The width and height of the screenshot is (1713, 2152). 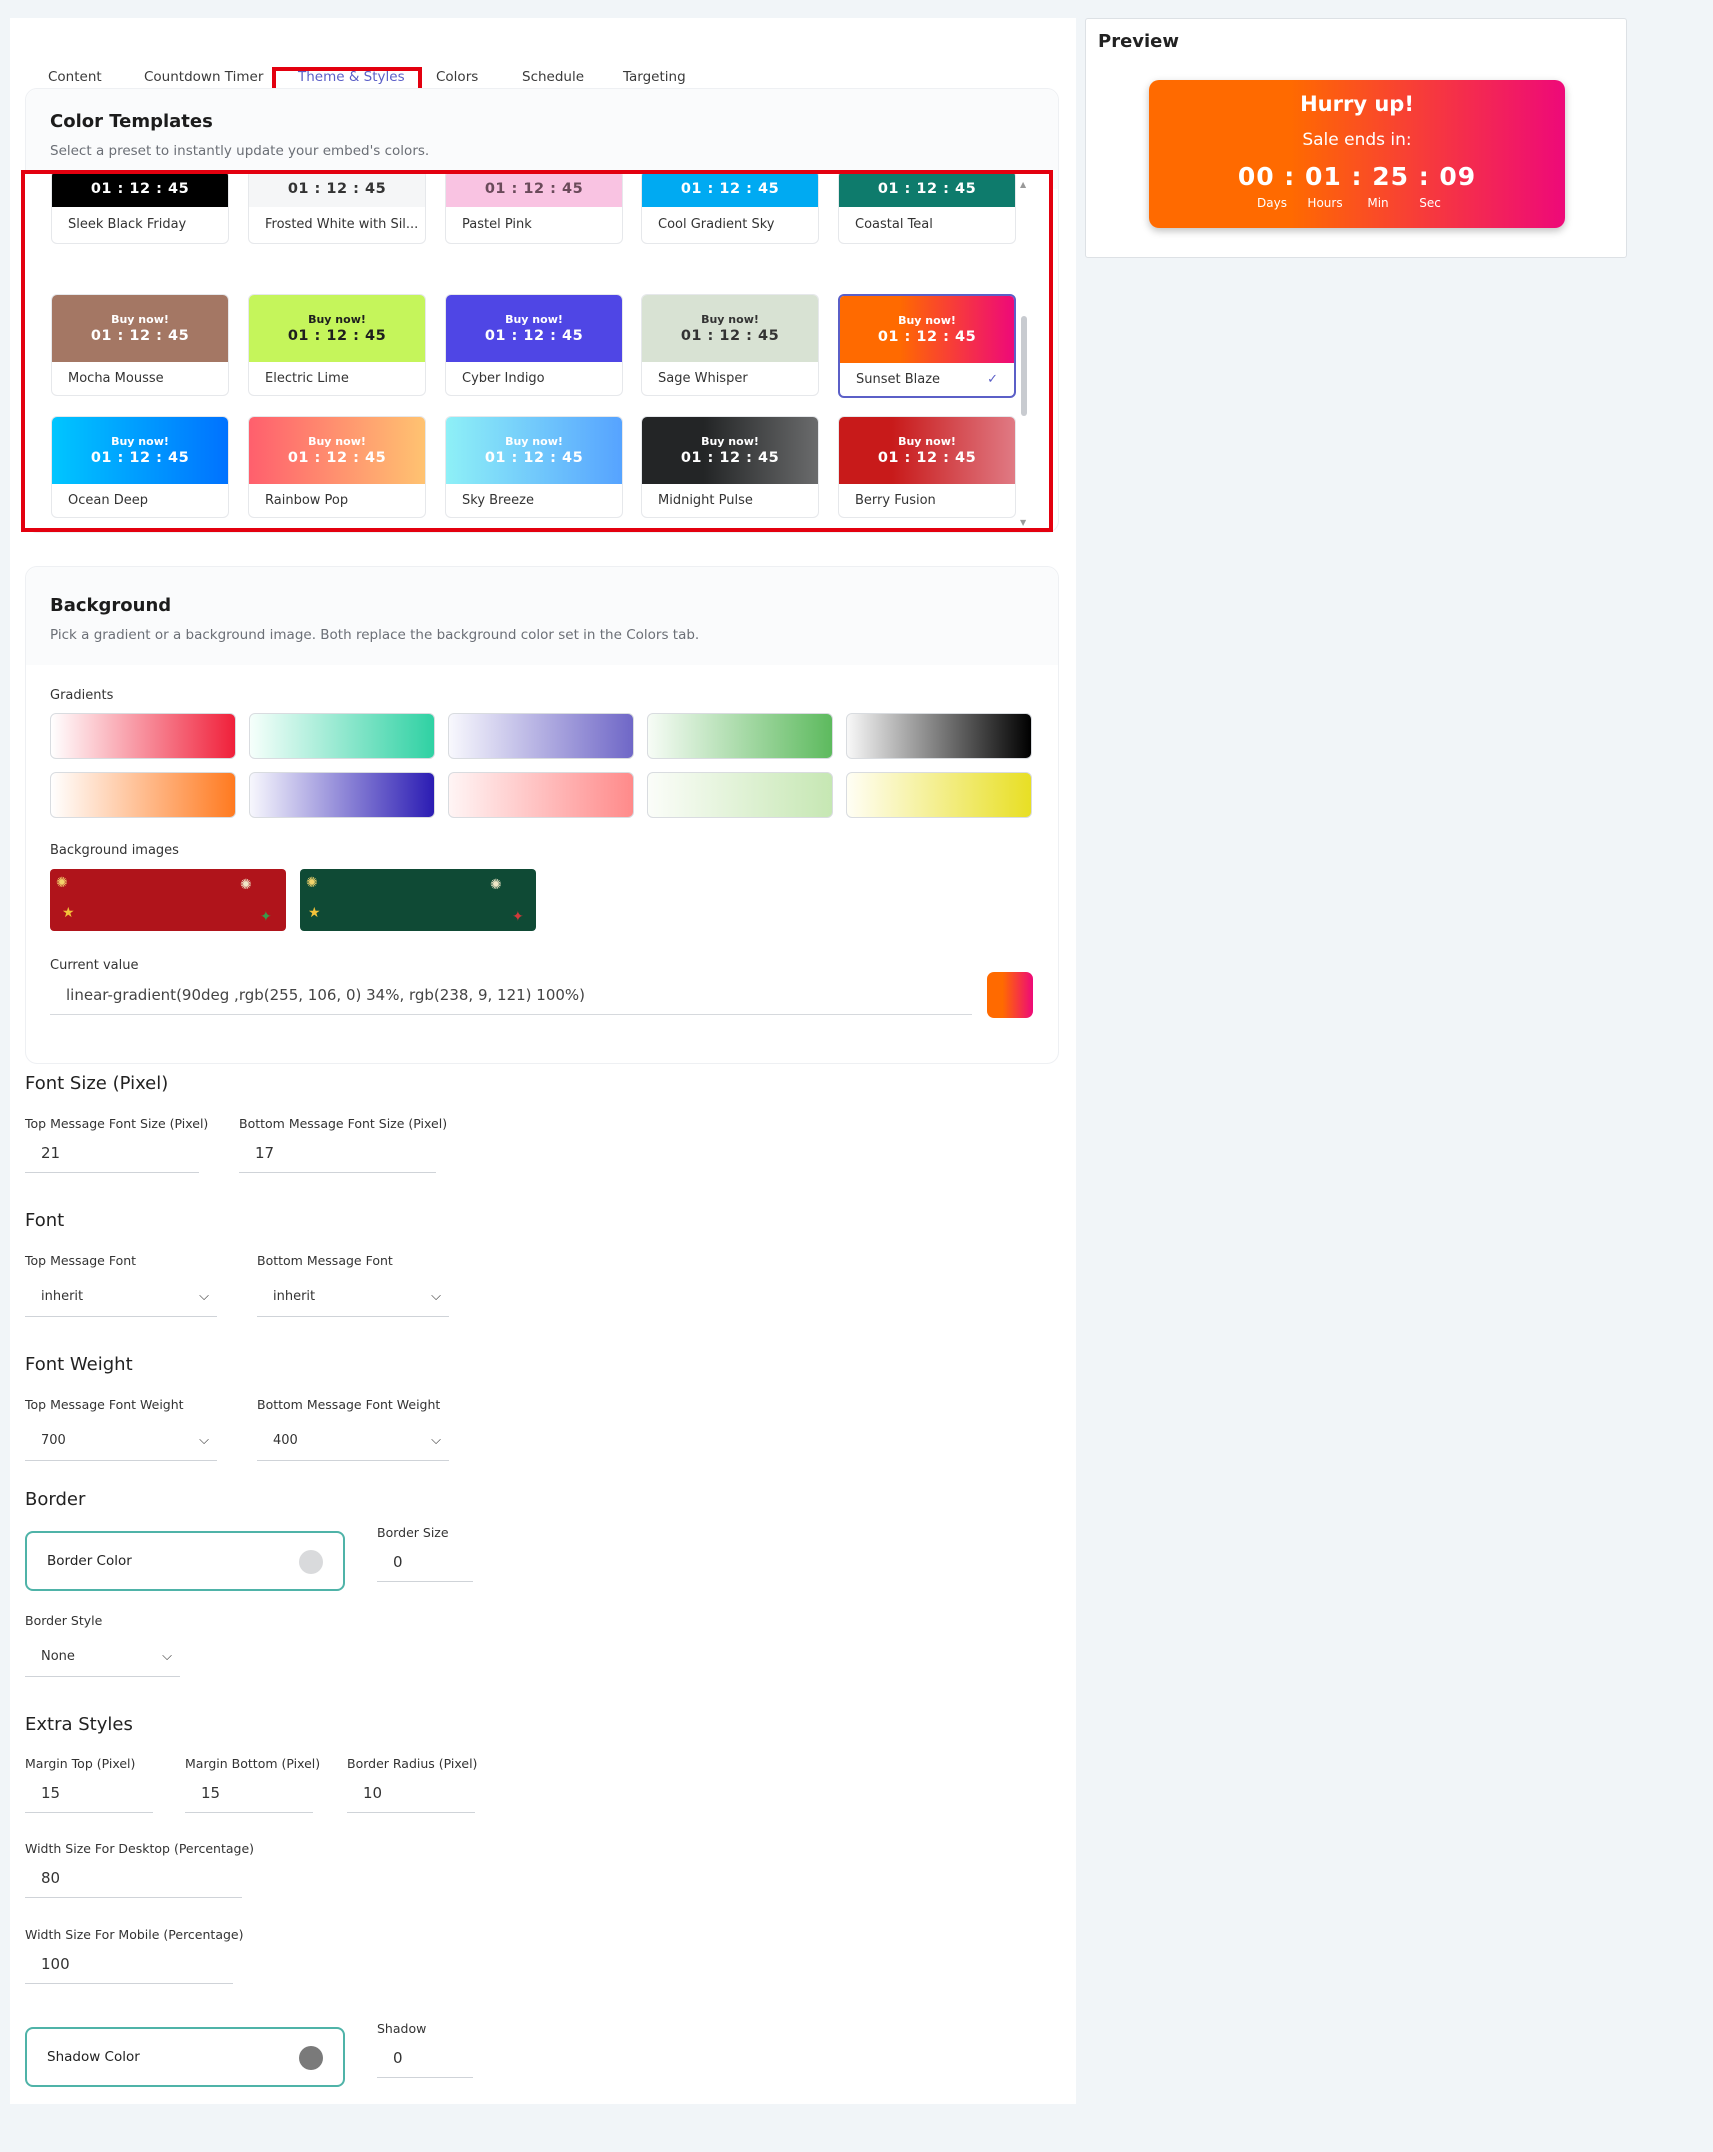 I want to click on template-card: Buy now! 01 : 12 : 45 Mocha Mousse, so click(x=140, y=345).